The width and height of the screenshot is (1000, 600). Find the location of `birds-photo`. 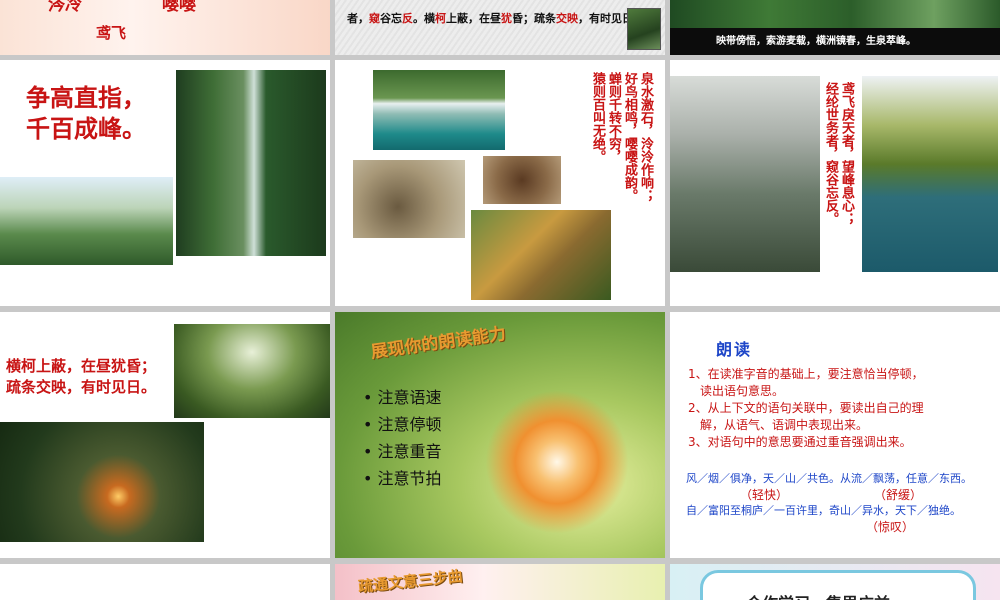

birds-photo is located at coordinates (409, 199).